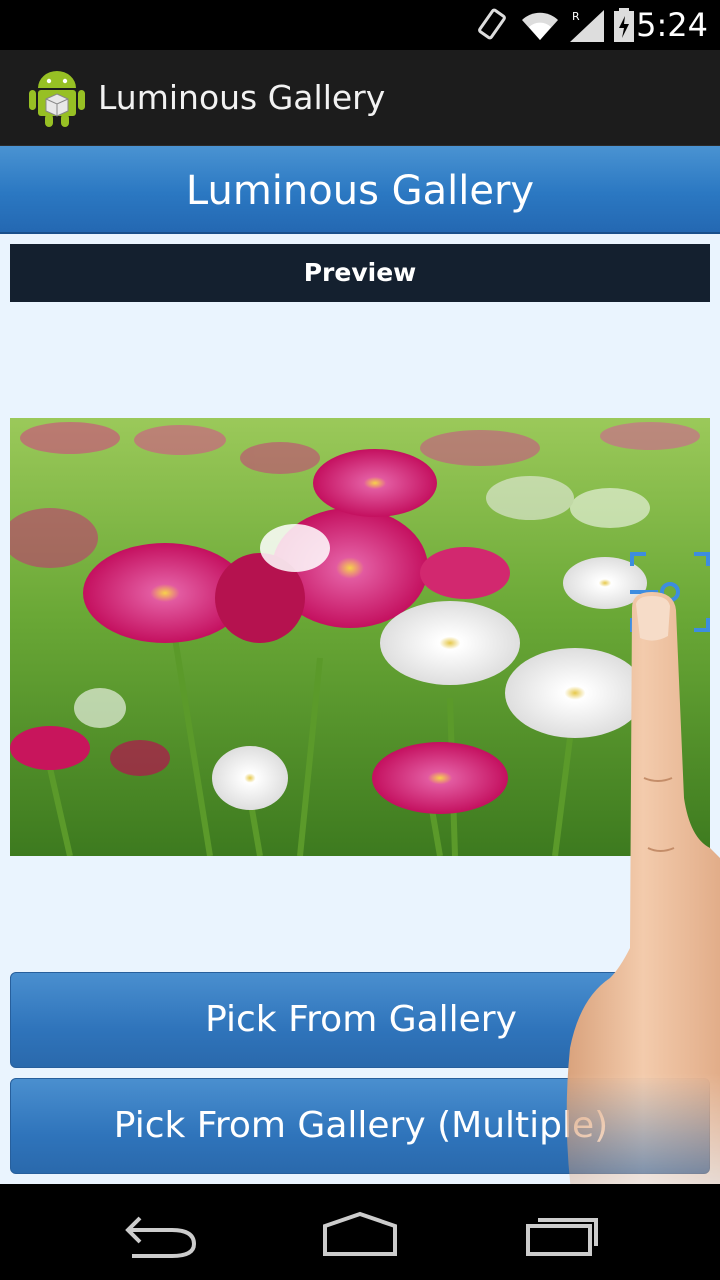 This screenshot has height=1280, width=720. Describe the element at coordinates (160, 1232) in the screenshot. I see `back-icon` at that location.